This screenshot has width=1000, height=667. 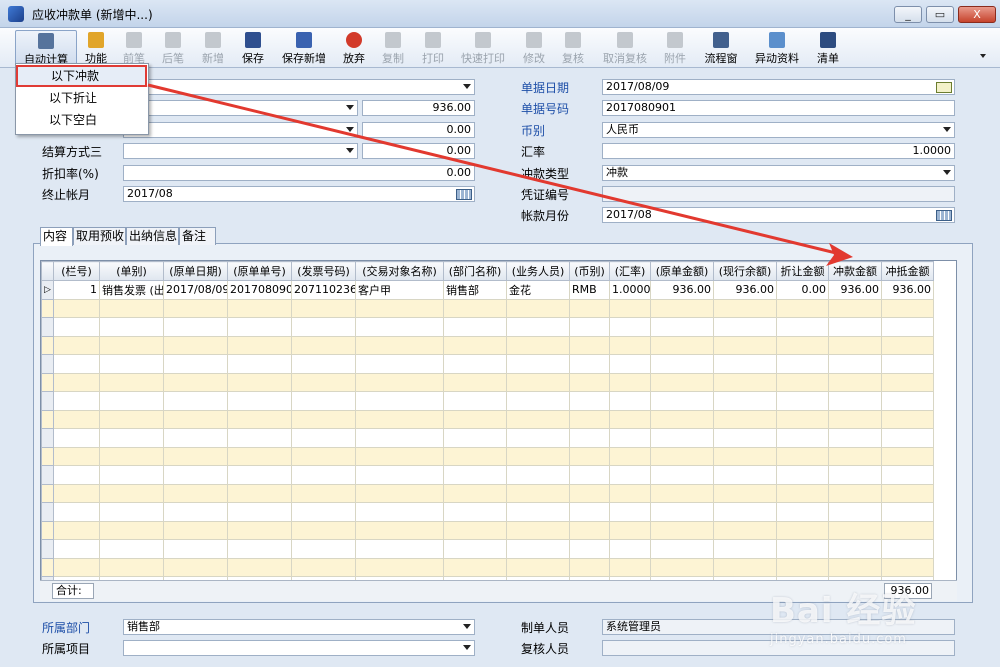 I want to click on col-header-invoice-no: (发票号码), so click(x=323, y=271).